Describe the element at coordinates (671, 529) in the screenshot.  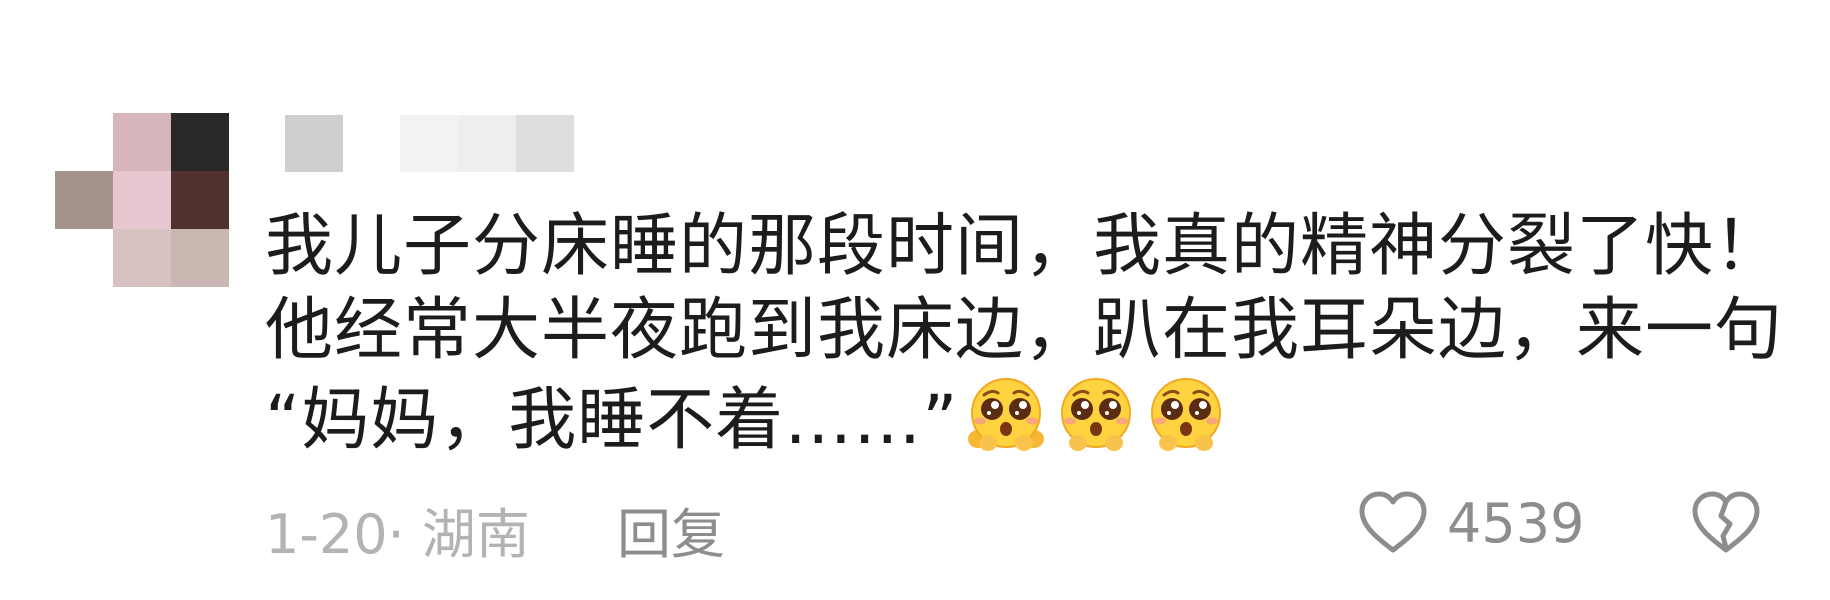
I see `reply-button: 回复` at that location.